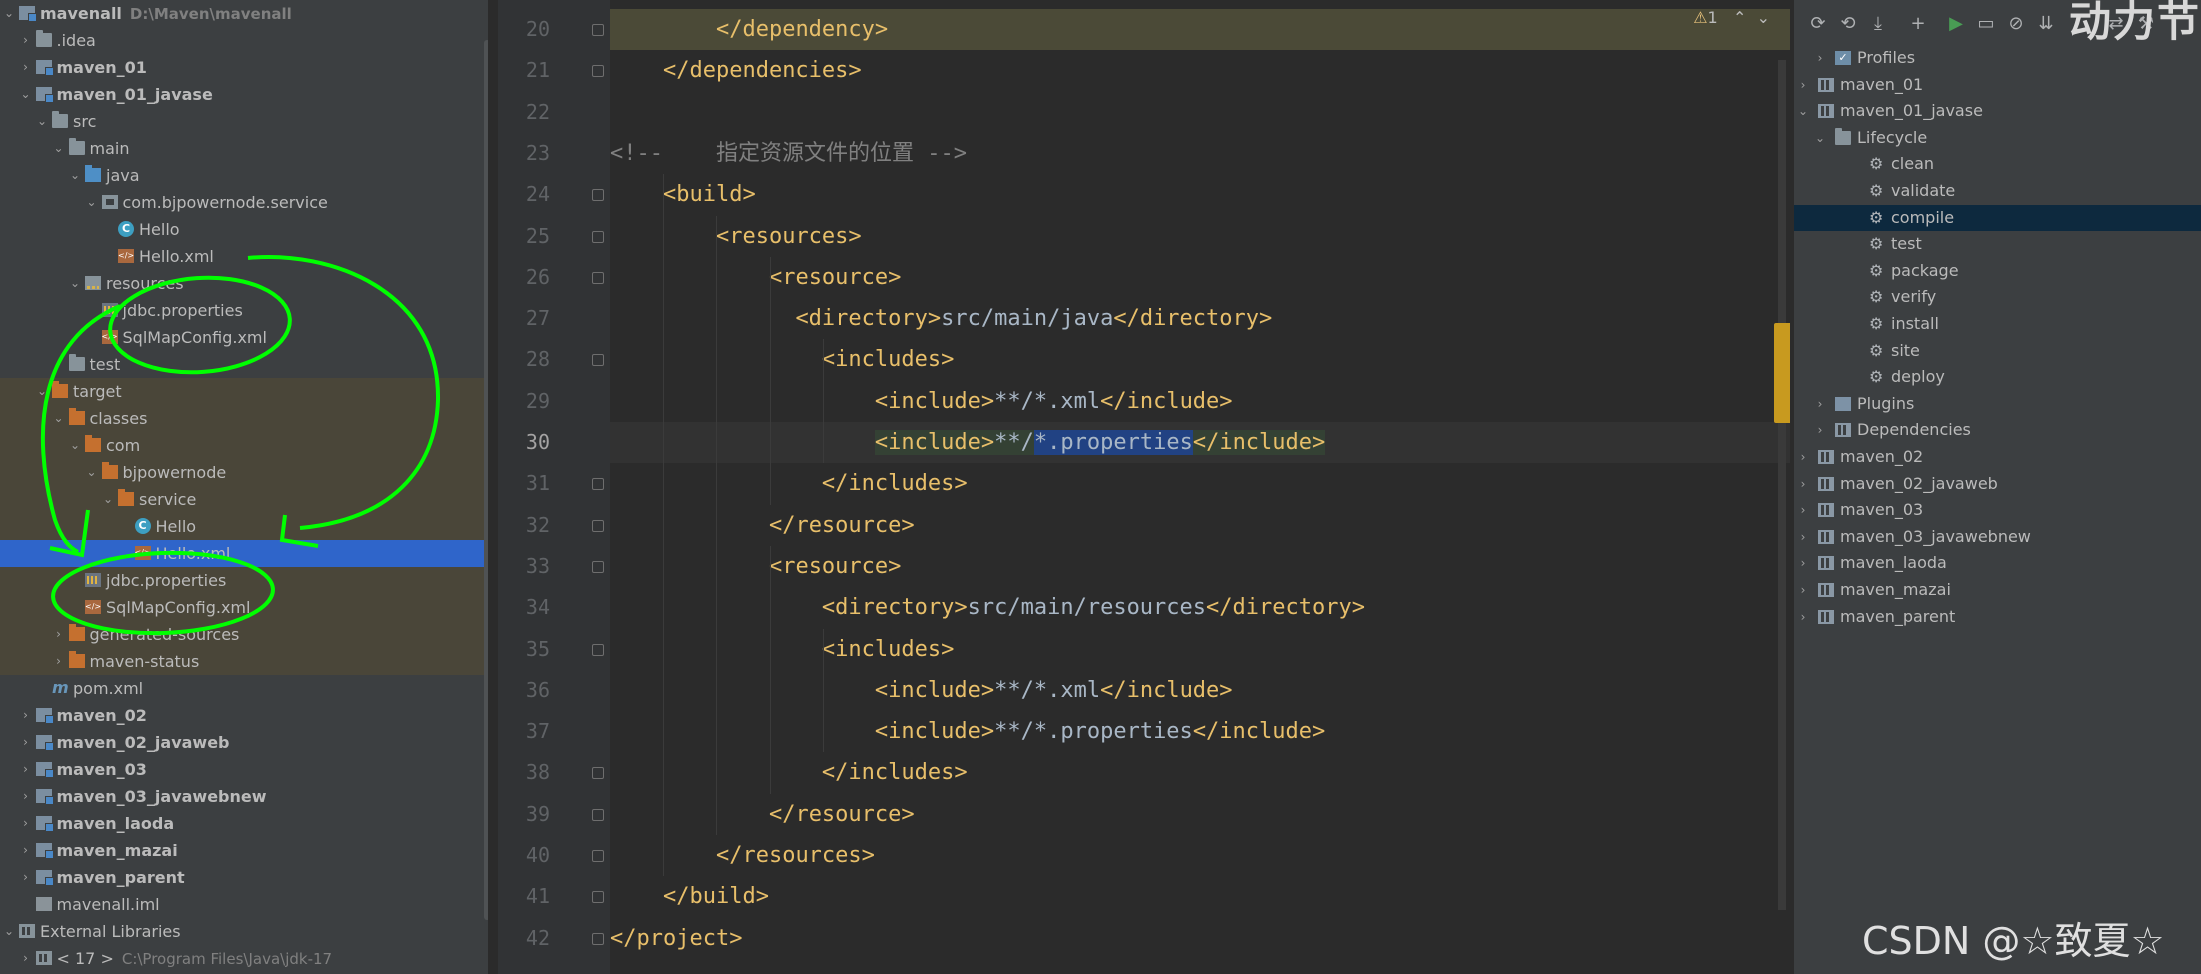  I want to click on tree-row: › maven_02, so click(244, 715).